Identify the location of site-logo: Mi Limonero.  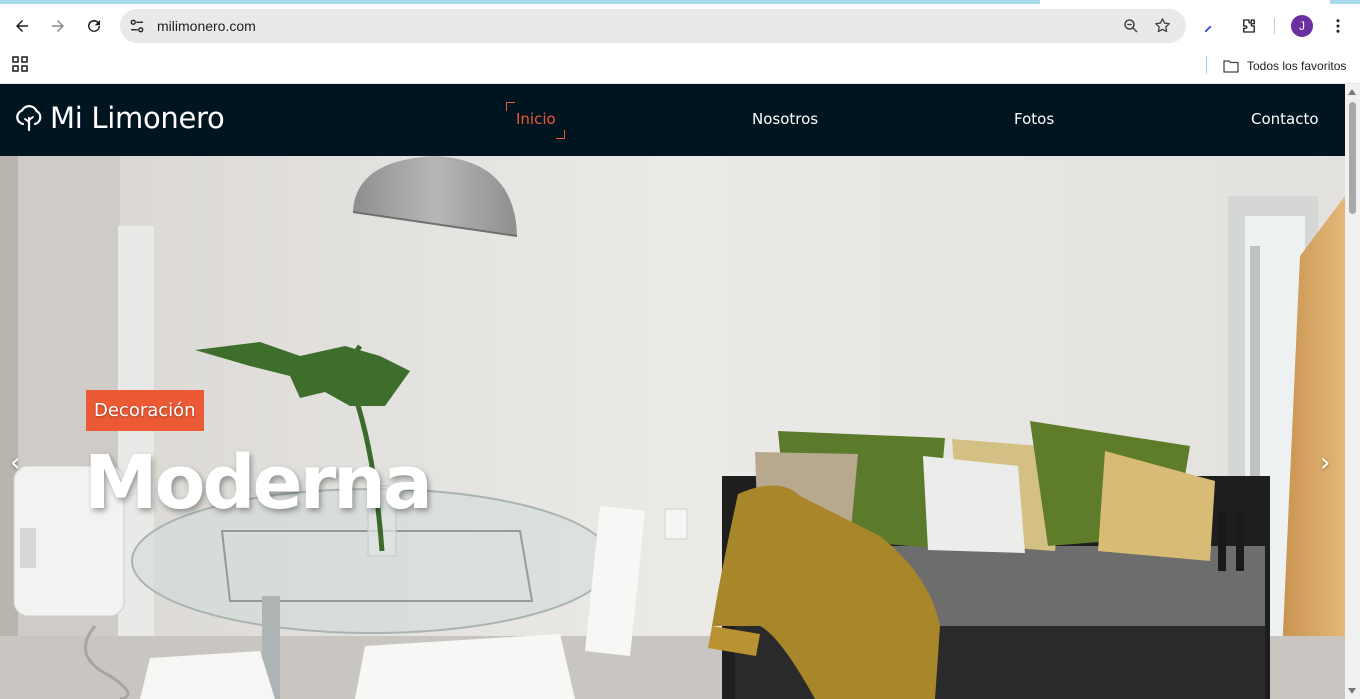
(119, 118).